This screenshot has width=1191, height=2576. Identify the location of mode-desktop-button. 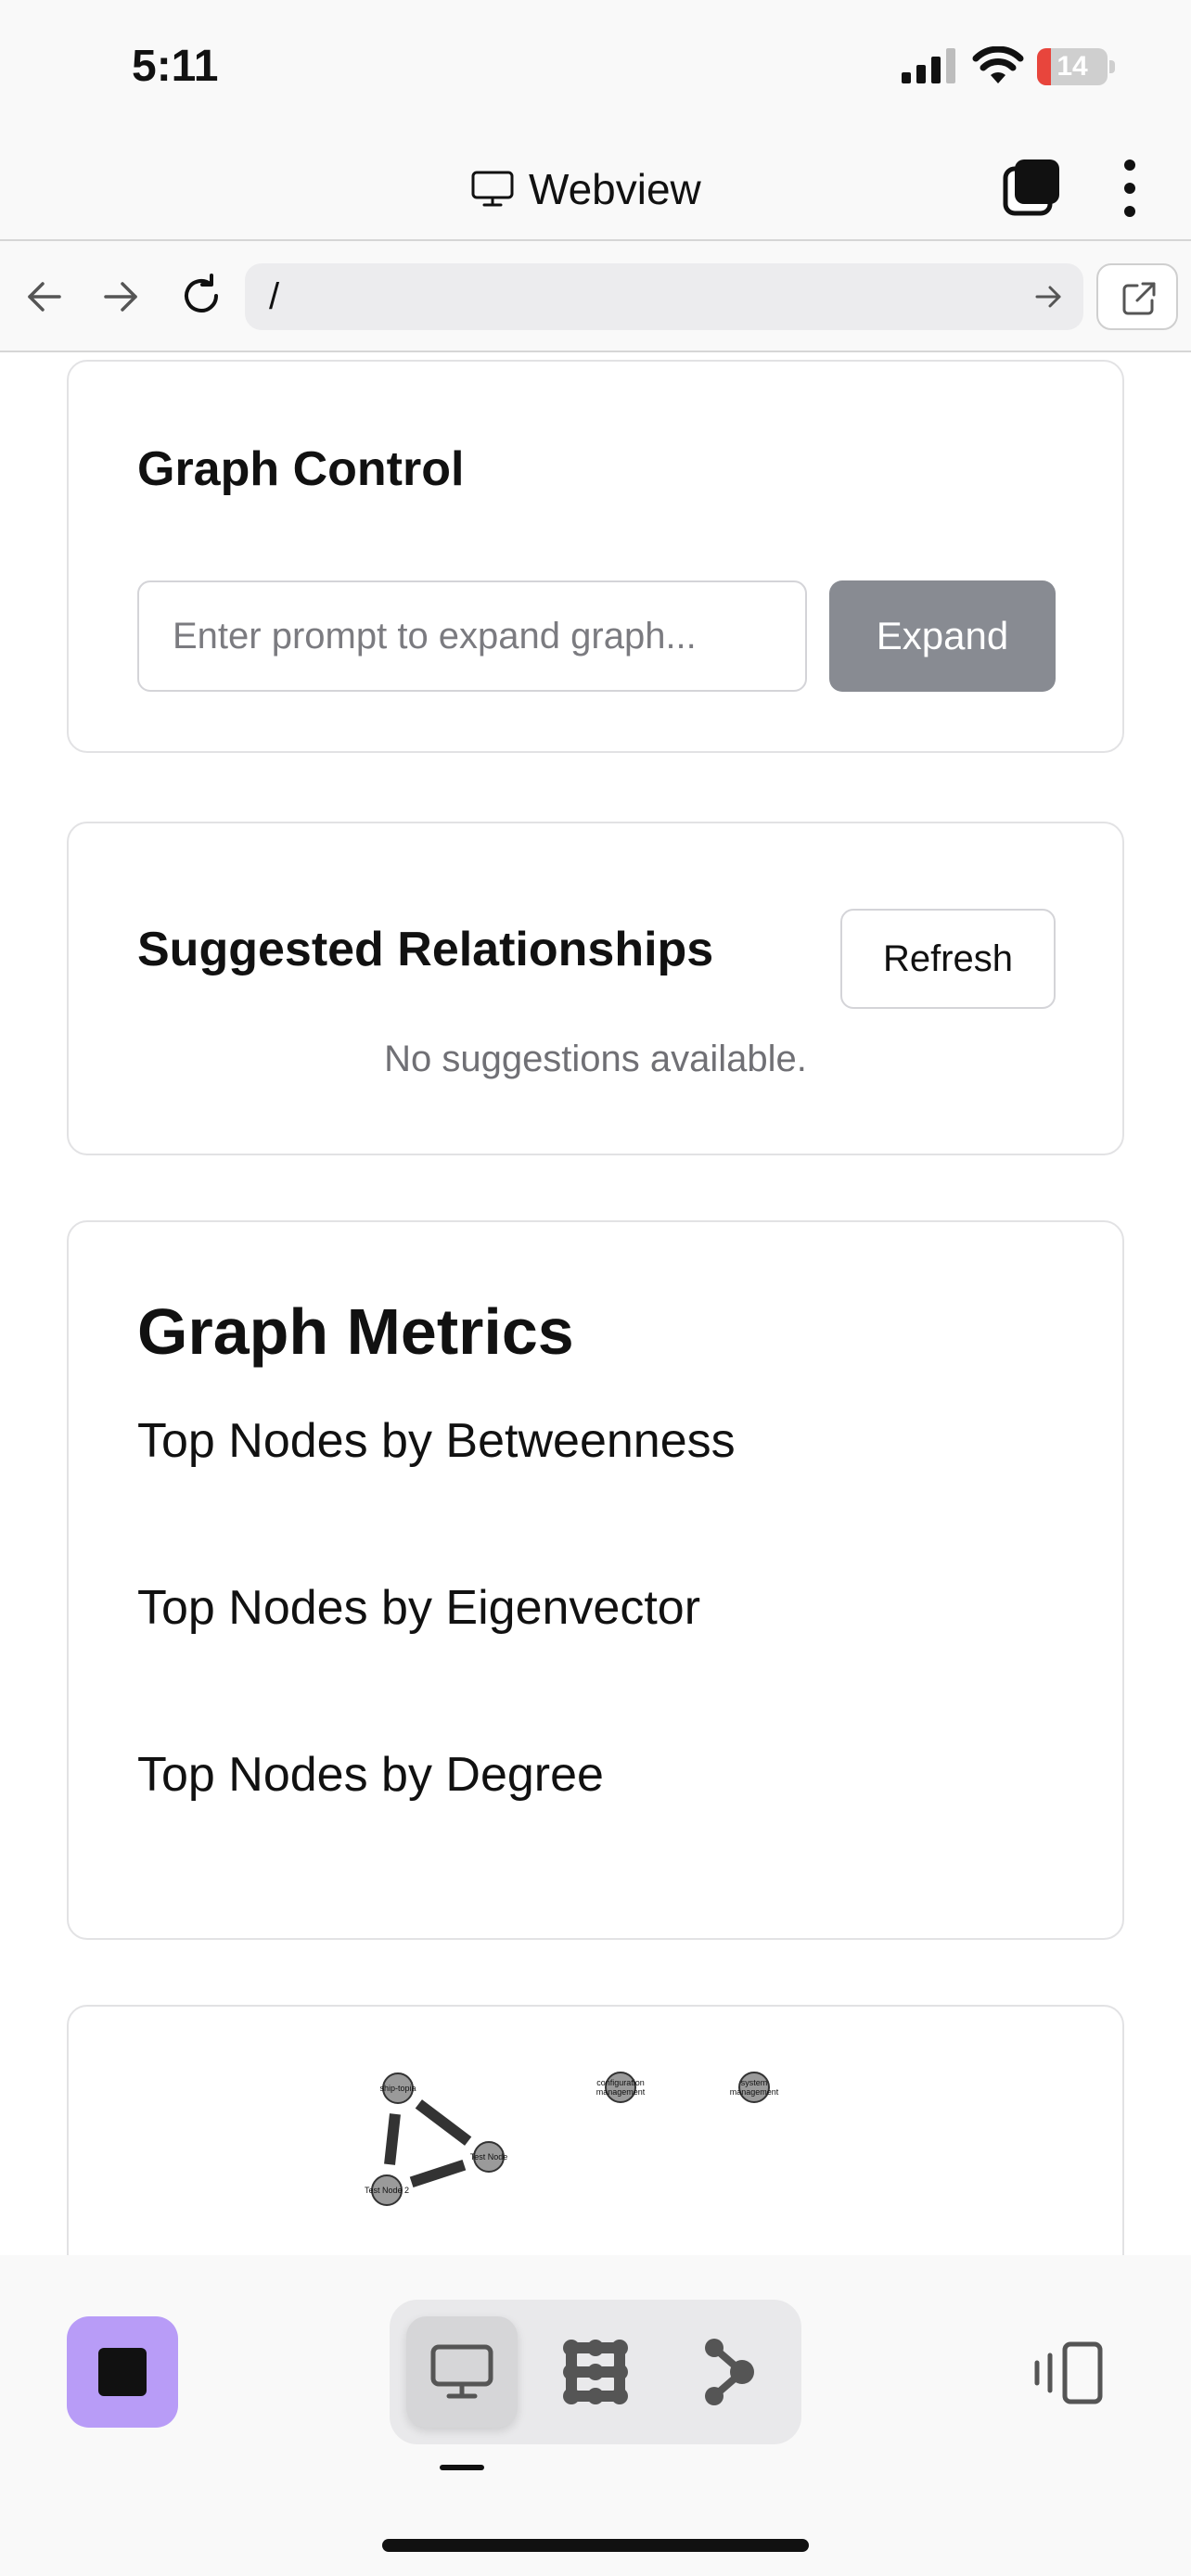
(462, 2372).